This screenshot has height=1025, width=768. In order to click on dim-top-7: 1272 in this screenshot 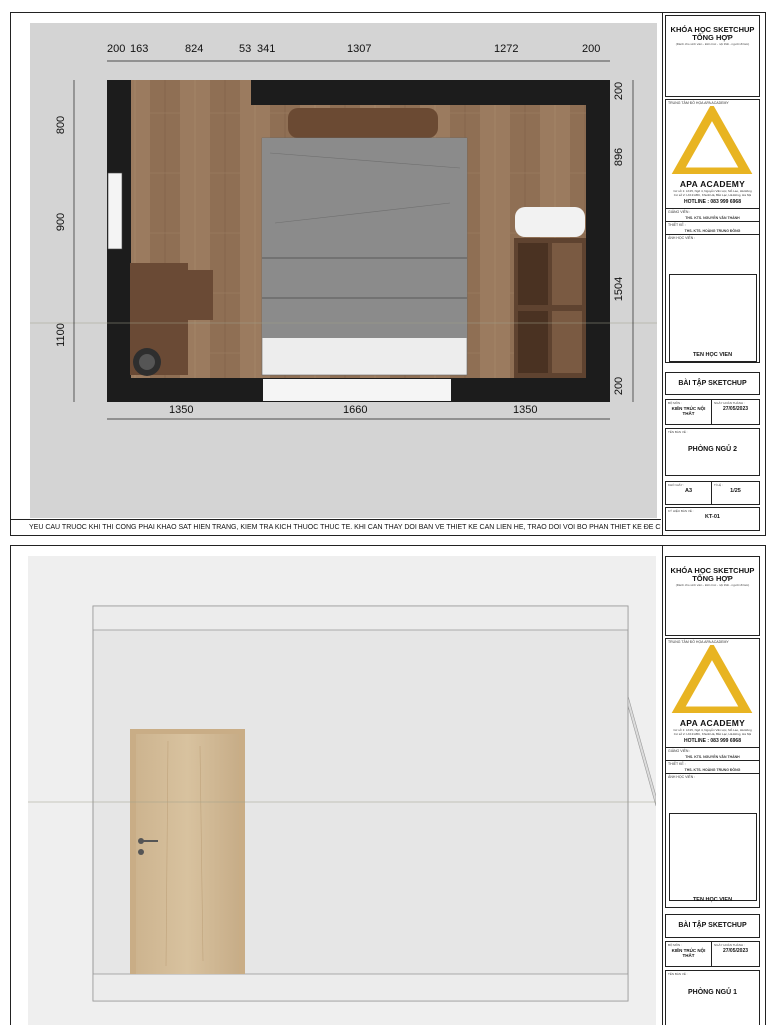, I will do `click(506, 49)`.